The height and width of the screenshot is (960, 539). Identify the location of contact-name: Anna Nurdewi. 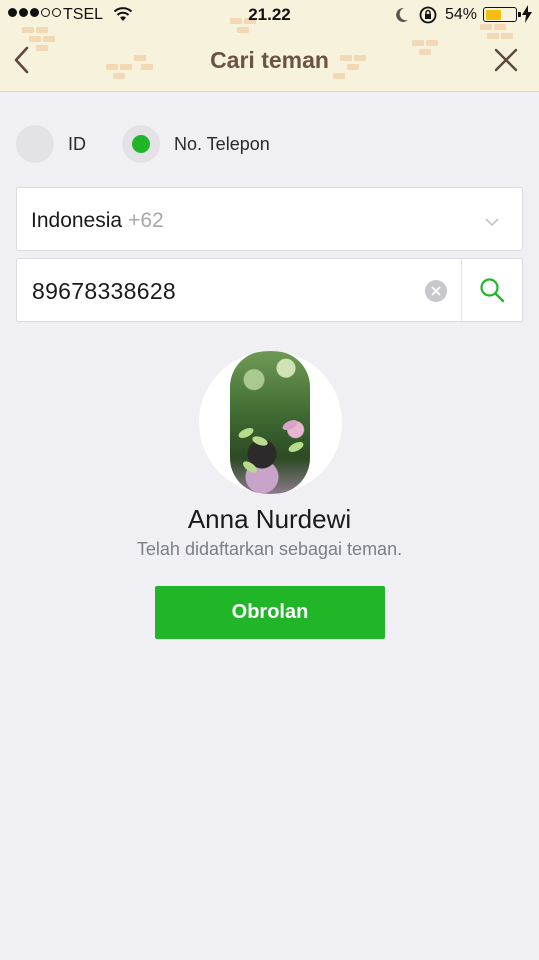
(269, 519).